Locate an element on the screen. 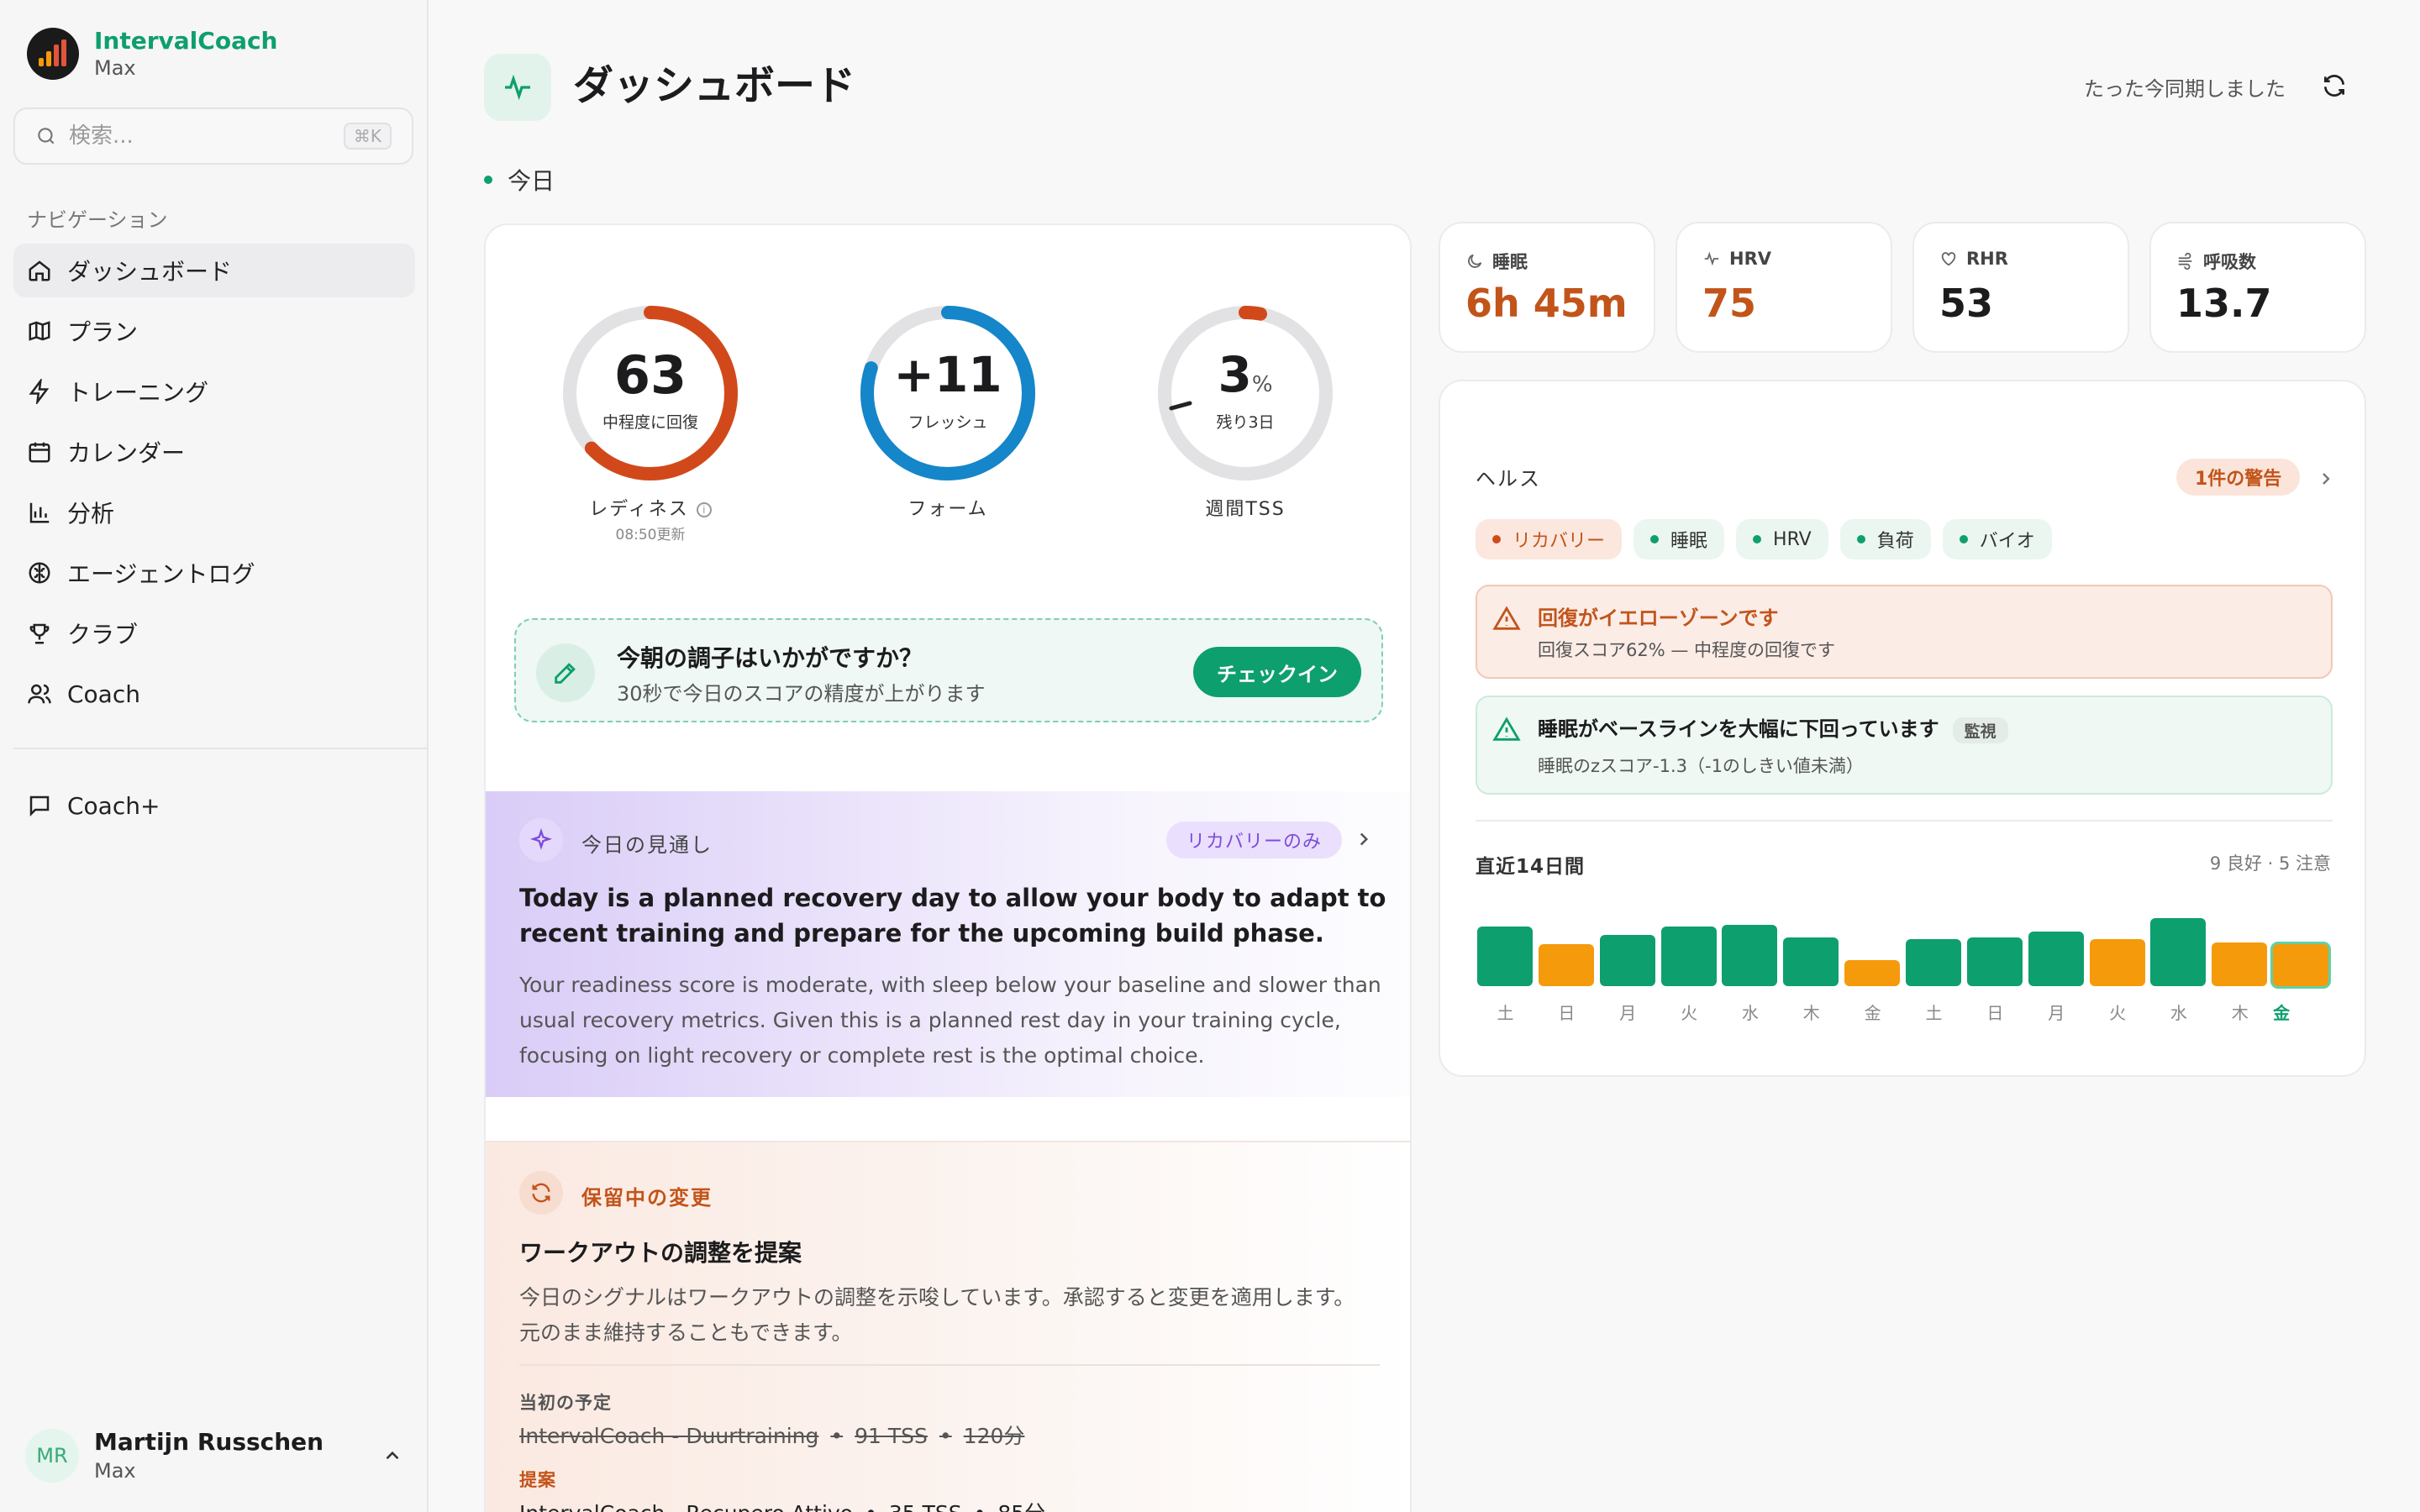 This screenshot has height=1512, width=2420. sidebar-item-label: Coach is located at coordinates (103, 694).